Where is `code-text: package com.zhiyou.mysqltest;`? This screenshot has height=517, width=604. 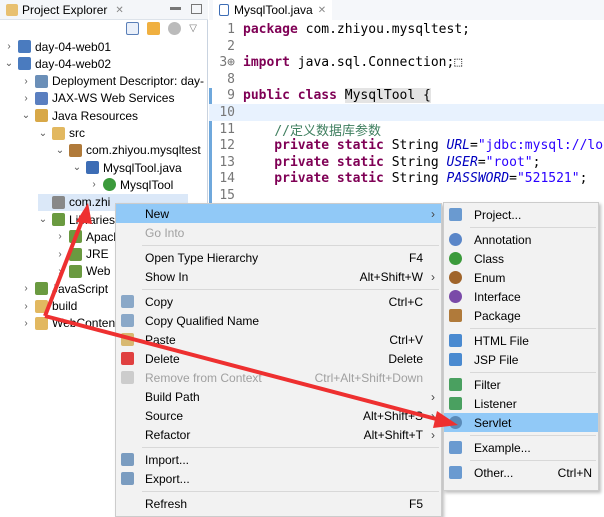 code-text: package com.zhiyou.mysqltest; is located at coordinates (354, 29).